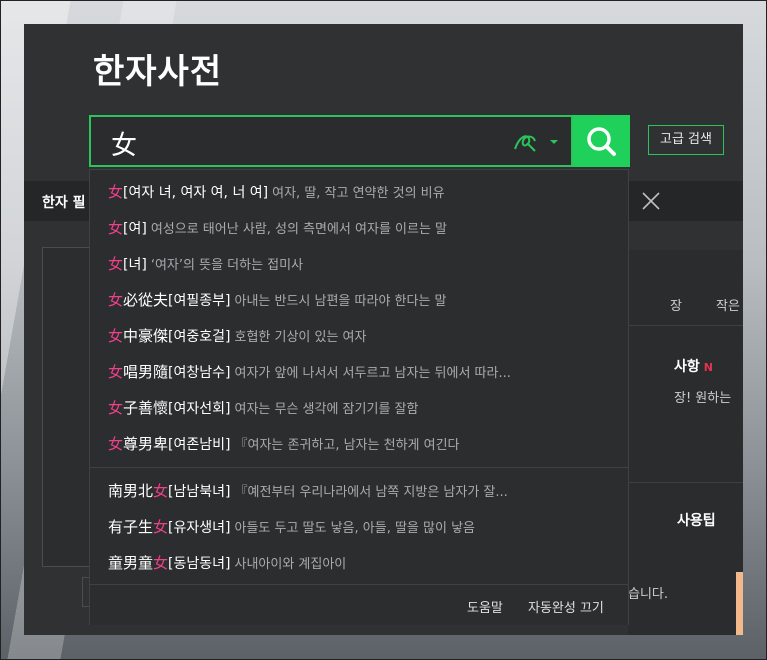  I want to click on accent-bar, so click(739, 603).